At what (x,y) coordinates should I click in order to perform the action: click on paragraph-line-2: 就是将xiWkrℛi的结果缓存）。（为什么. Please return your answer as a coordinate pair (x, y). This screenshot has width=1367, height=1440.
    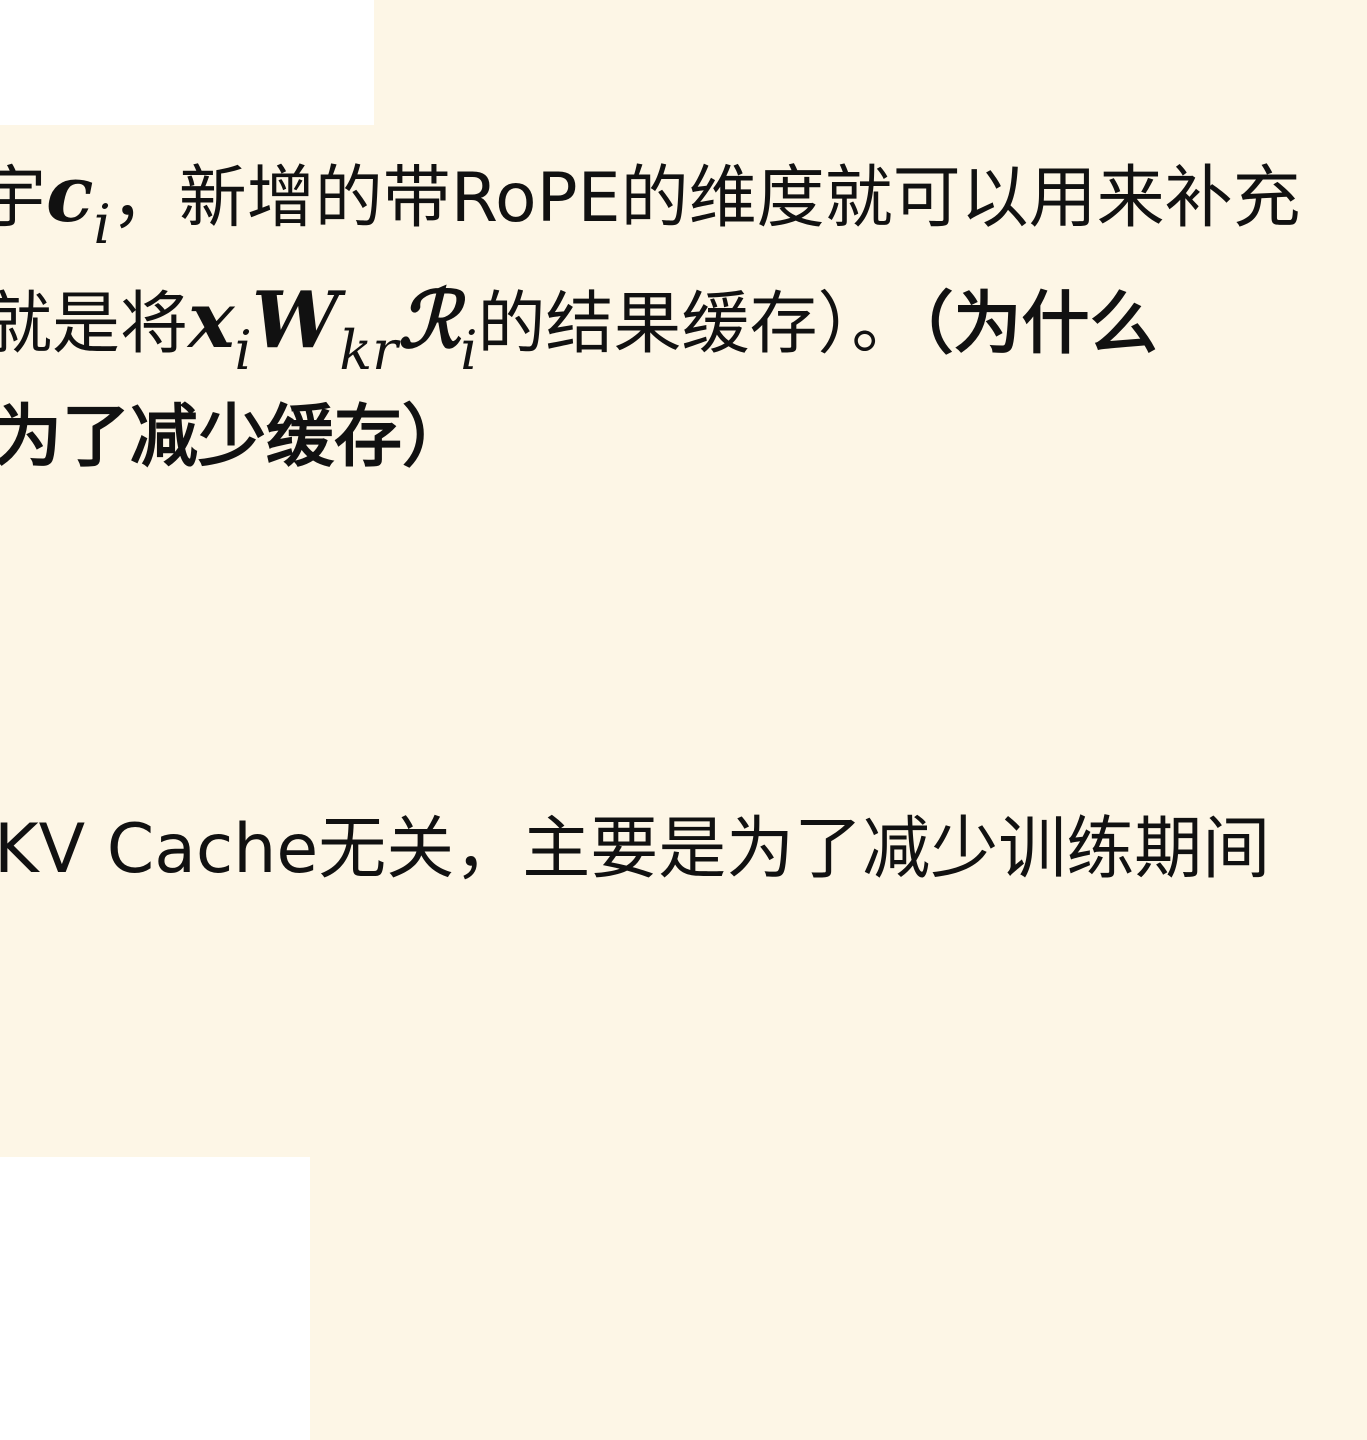
    Looking at the image, I should click on (579, 330).